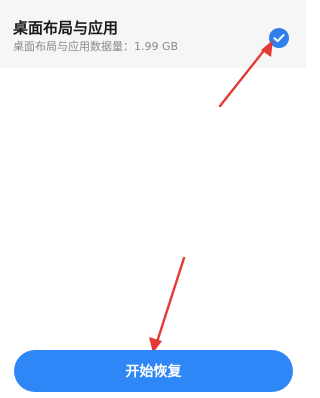 The height and width of the screenshot is (398, 320). I want to click on checkmark-icon, so click(279, 38).